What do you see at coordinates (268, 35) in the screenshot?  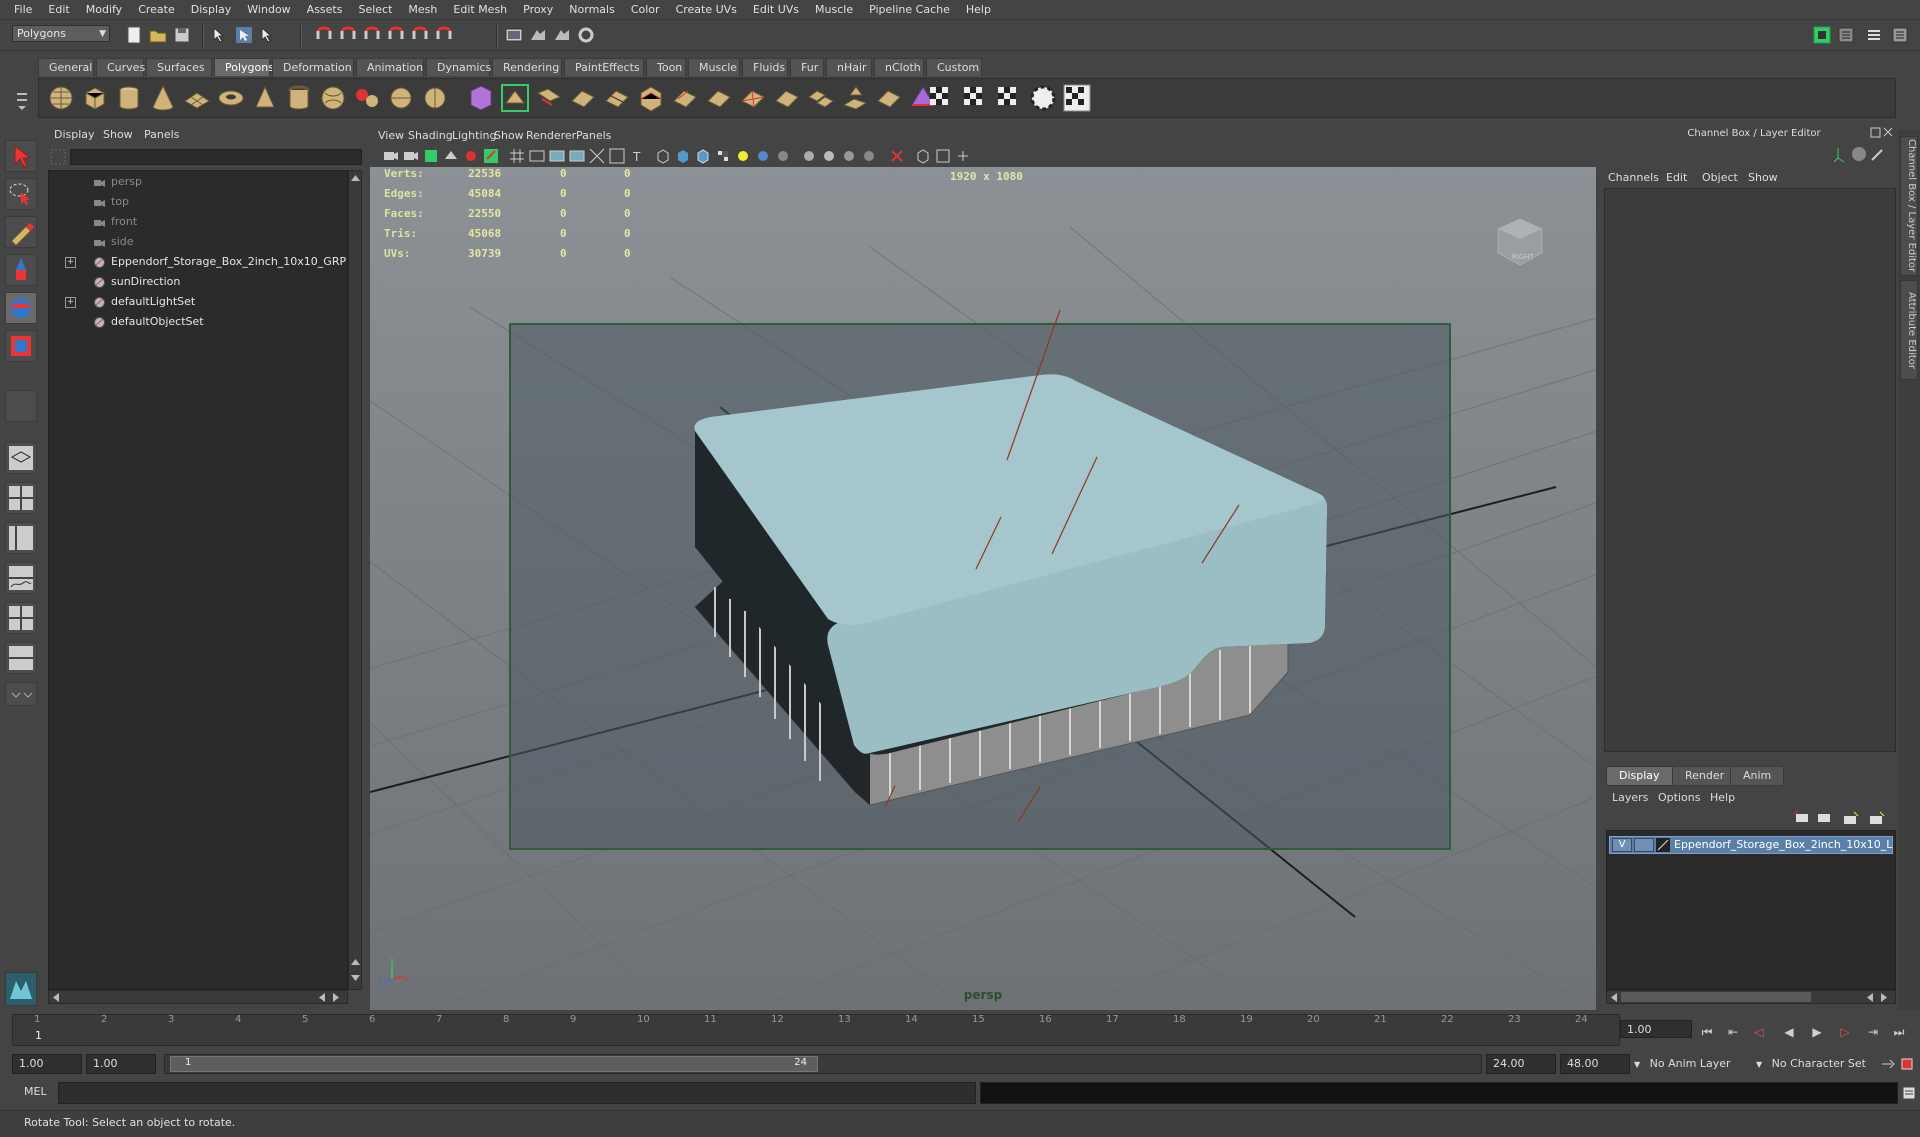 I see `select-by-component-icon` at bounding box center [268, 35].